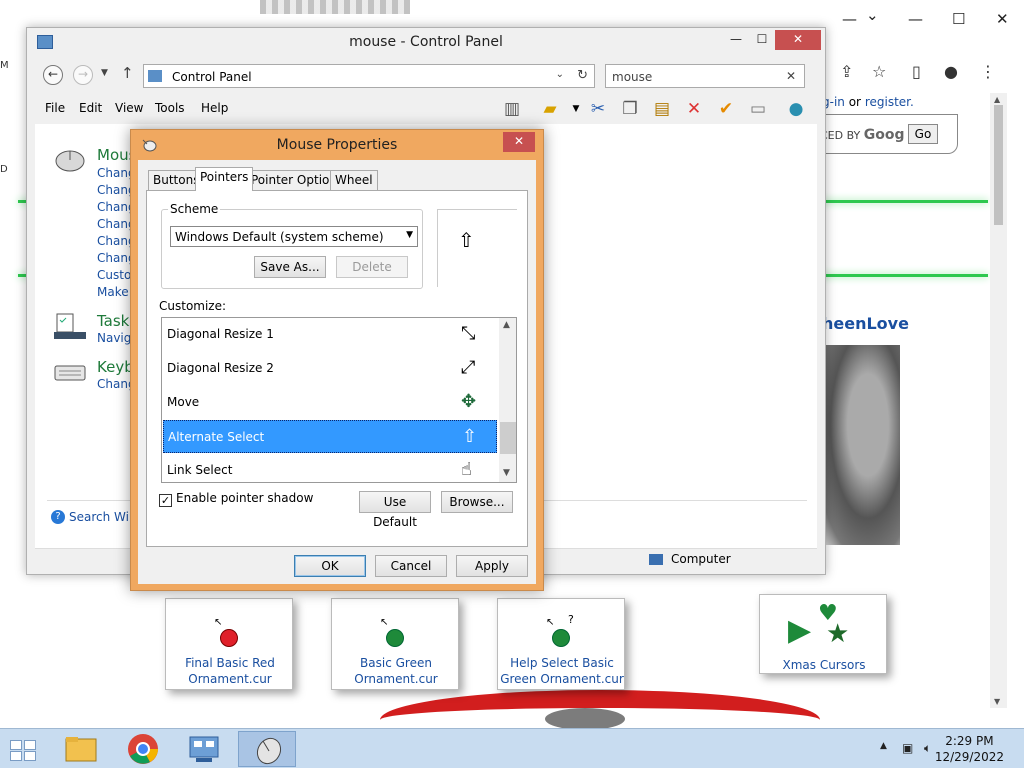 The width and height of the screenshot is (1024, 768). What do you see at coordinates (796, 109) in the screenshot?
I see `globe-icon: ●` at bounding box center [796, 109].